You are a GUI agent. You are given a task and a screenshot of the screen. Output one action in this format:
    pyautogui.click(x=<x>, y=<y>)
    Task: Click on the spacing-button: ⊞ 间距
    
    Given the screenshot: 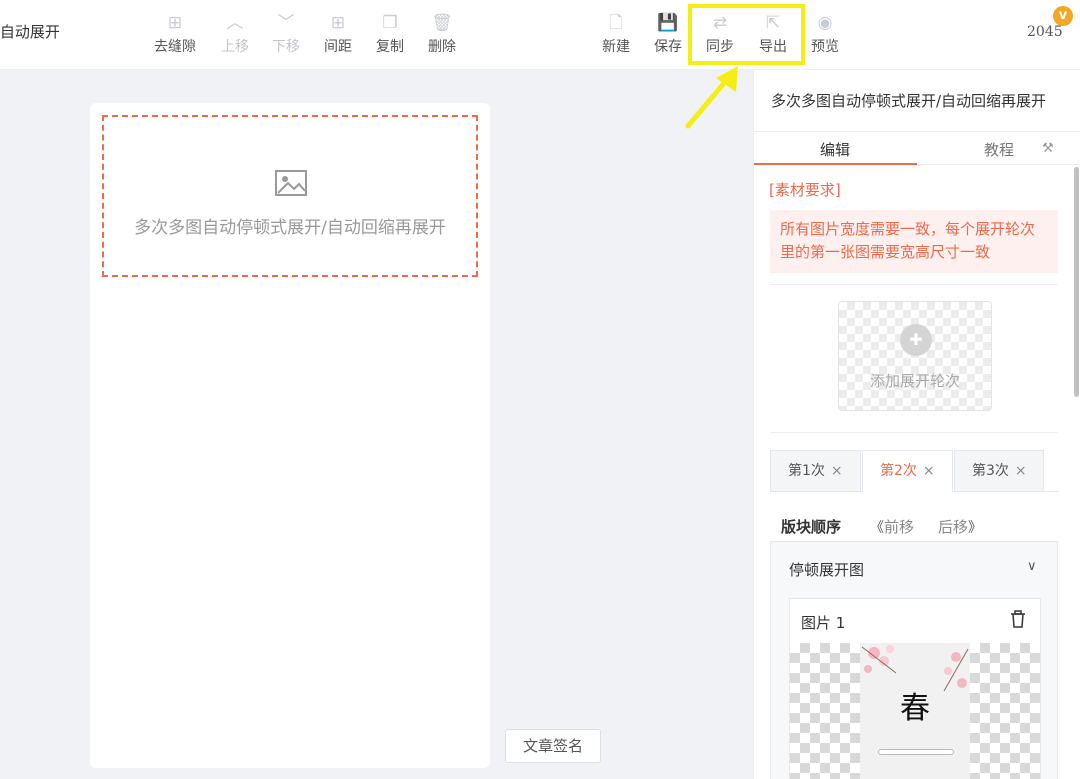 What is the action you would take?
    pyautogui.click(x=338, y=34)
    